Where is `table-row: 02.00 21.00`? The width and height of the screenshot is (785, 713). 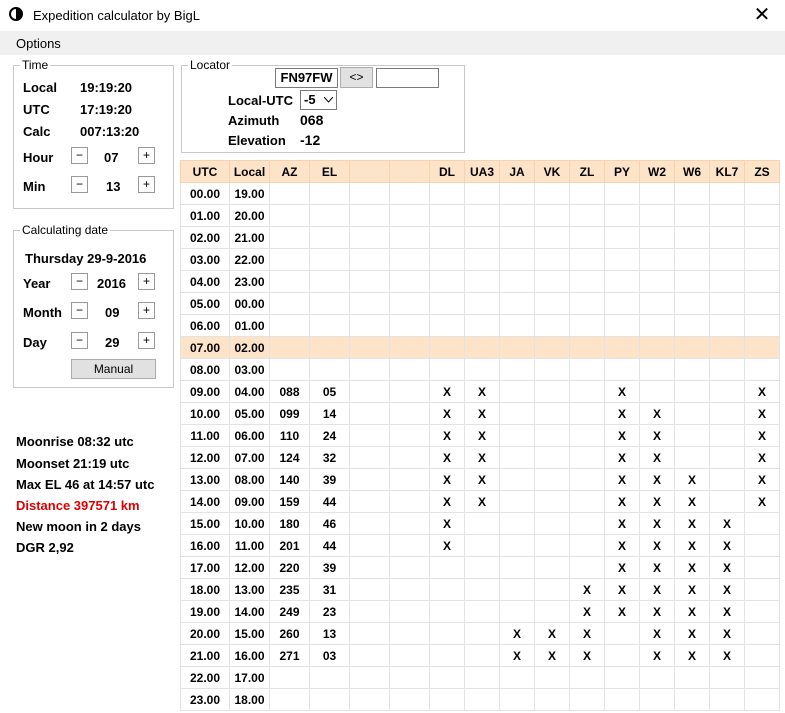 table-row: 02.00 21.00 is located at coordinates (480, 237).